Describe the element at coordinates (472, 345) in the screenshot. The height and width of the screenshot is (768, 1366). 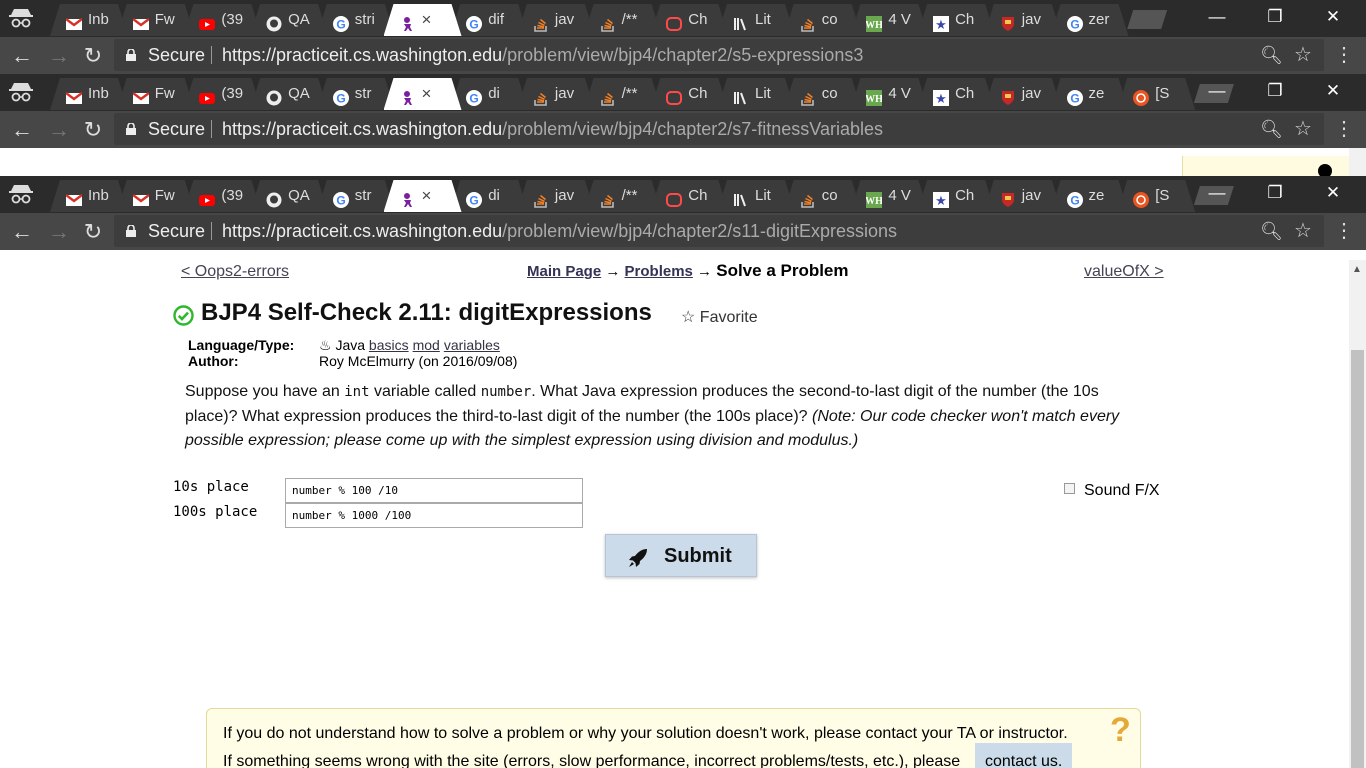
I see `tag-variables: variables` at that location.